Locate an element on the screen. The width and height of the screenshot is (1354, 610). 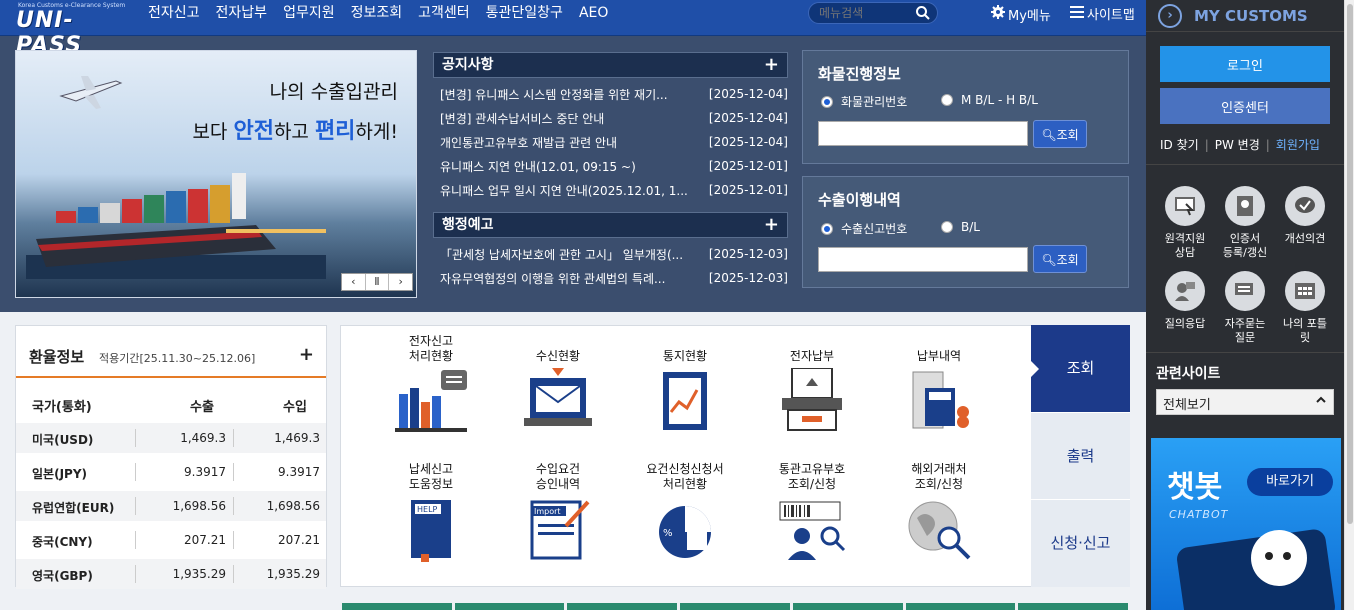
bottom-banner-strip is located at coordinates (735, 606).